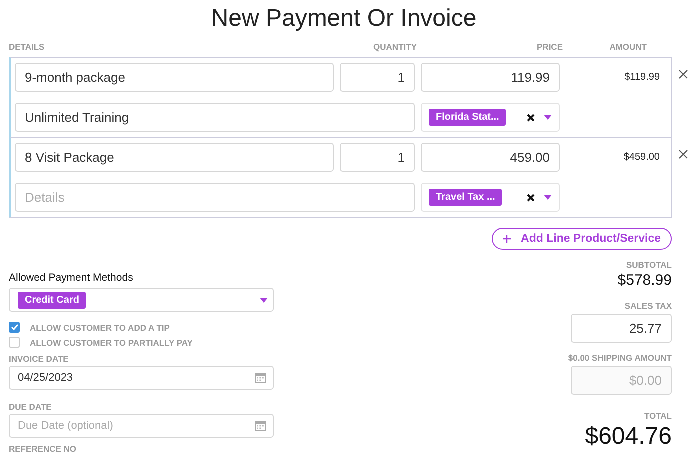 Image resolution: width=688 pixels, height=460 pixels. I want to click on column-header: QUANTITY, so click(394, 47).